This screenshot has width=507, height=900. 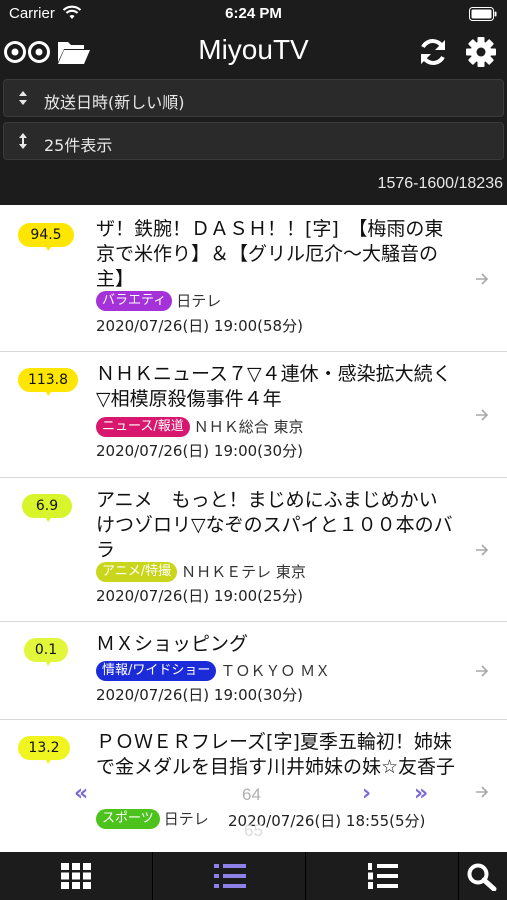 What do you see at coordinates (274, 386) in the screenshot?
I see `program-title: ＮＨＫニュース７▽４連休・感染拡大続く▽相模原殺傷事件４年` at bounding box center [274, 386].